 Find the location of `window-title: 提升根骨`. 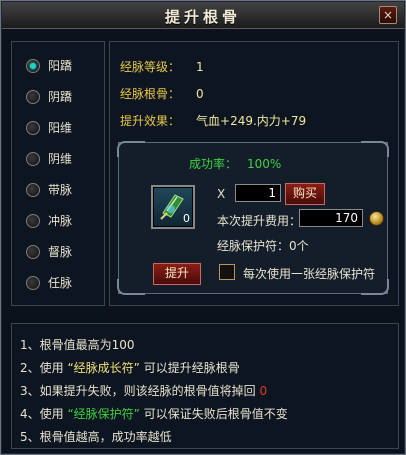

window-title: 提升根骨 is located at coordinates (202, 17).